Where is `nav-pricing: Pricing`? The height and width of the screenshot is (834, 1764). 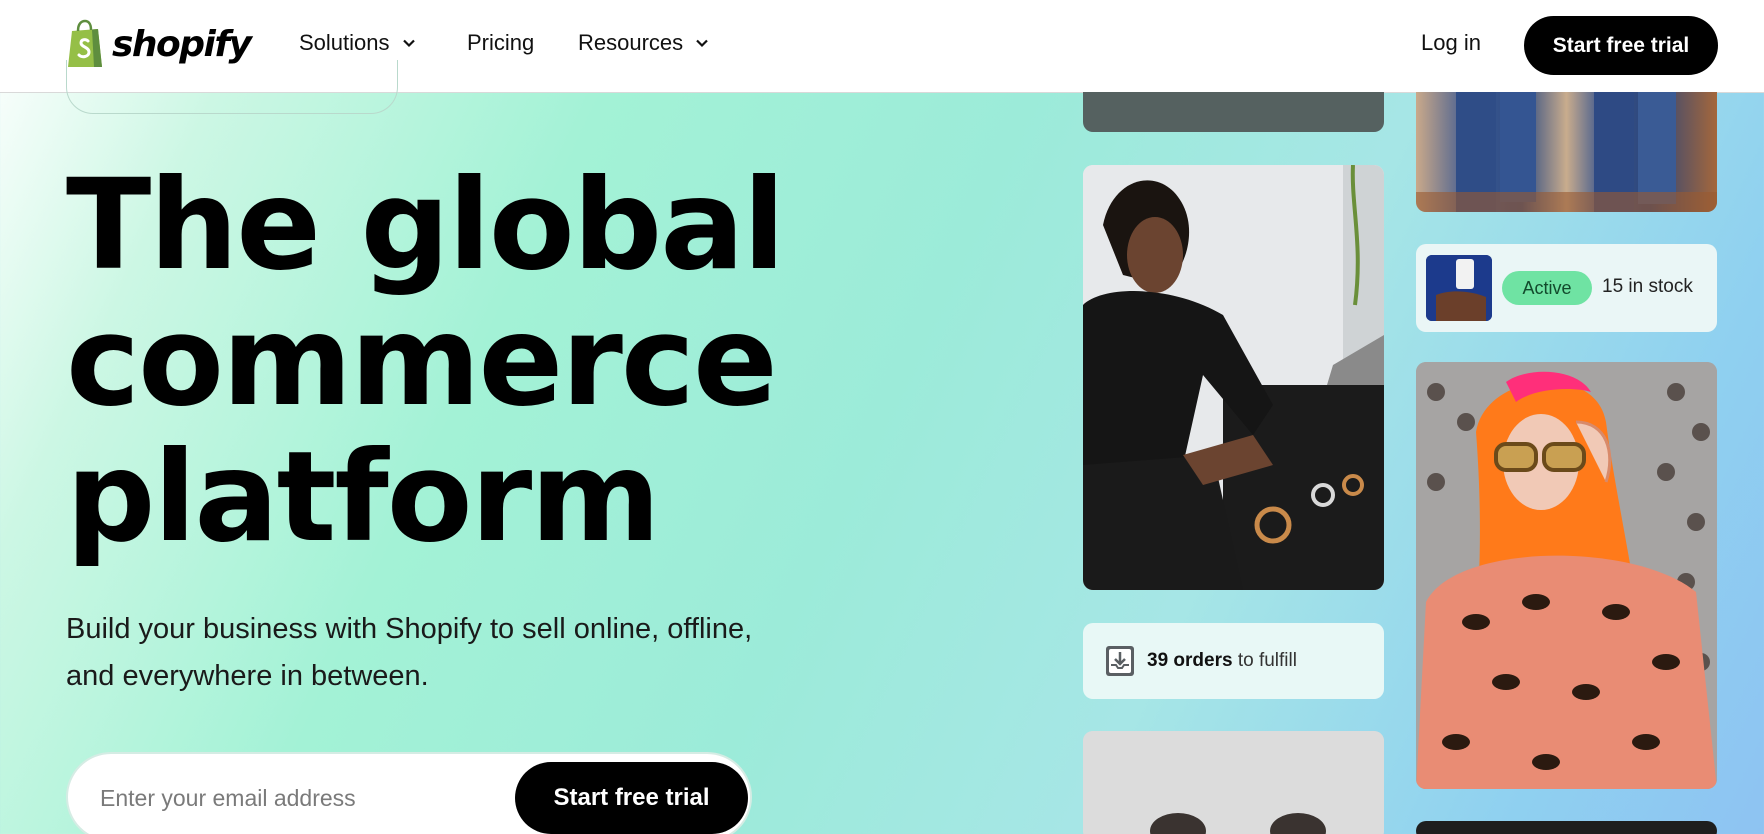
nav-pricing: Pricing is located at coordinates (500, 43).